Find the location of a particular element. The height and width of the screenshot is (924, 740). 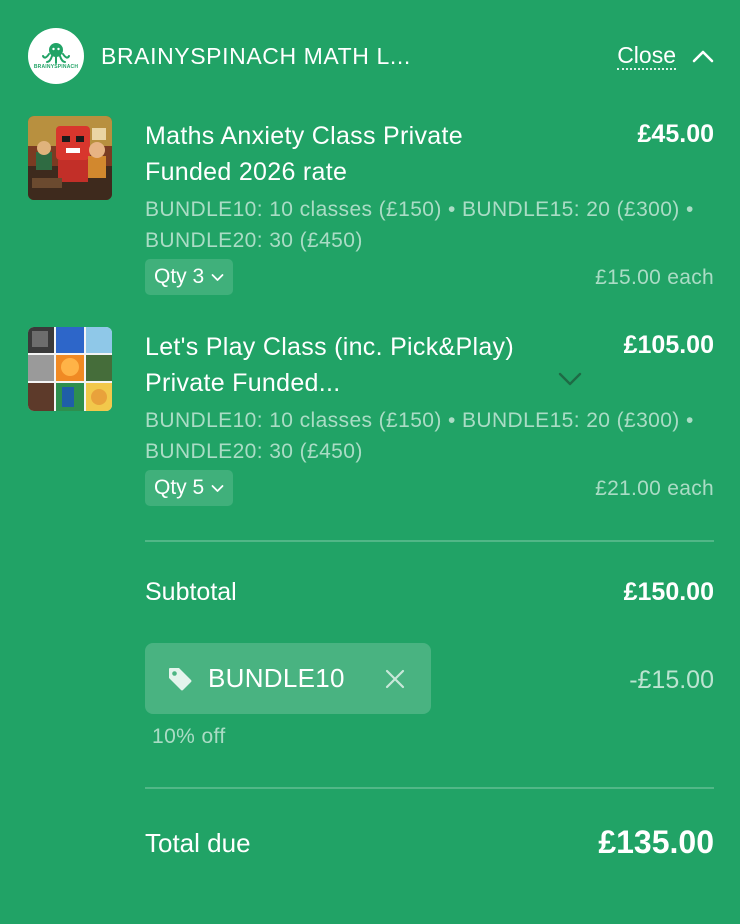

unit-price: £15.00 each is located at coordinates (654, 277).